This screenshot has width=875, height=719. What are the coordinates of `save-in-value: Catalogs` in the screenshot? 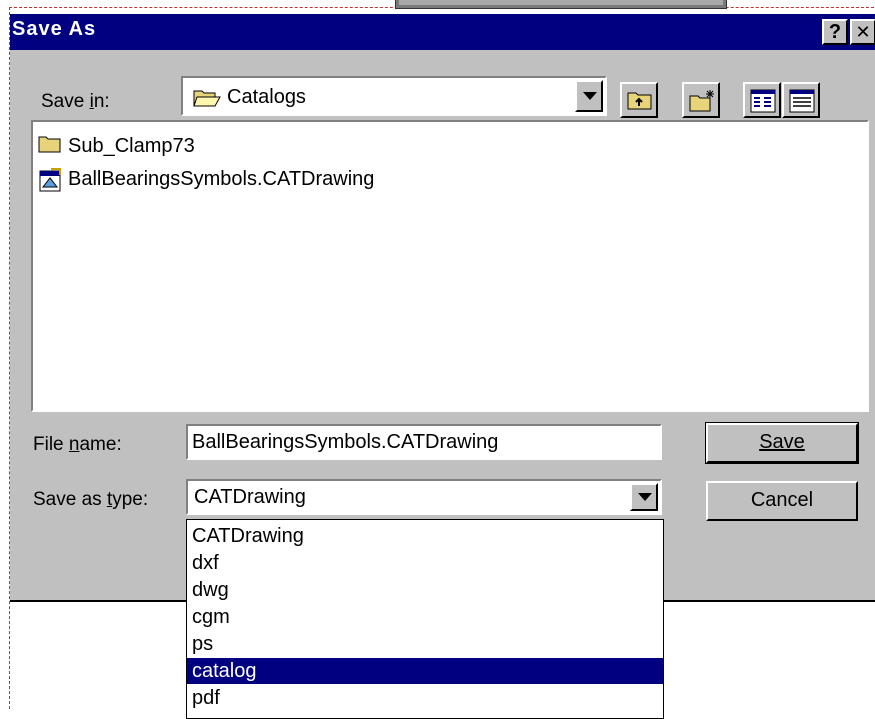 It's located at (266, 97).